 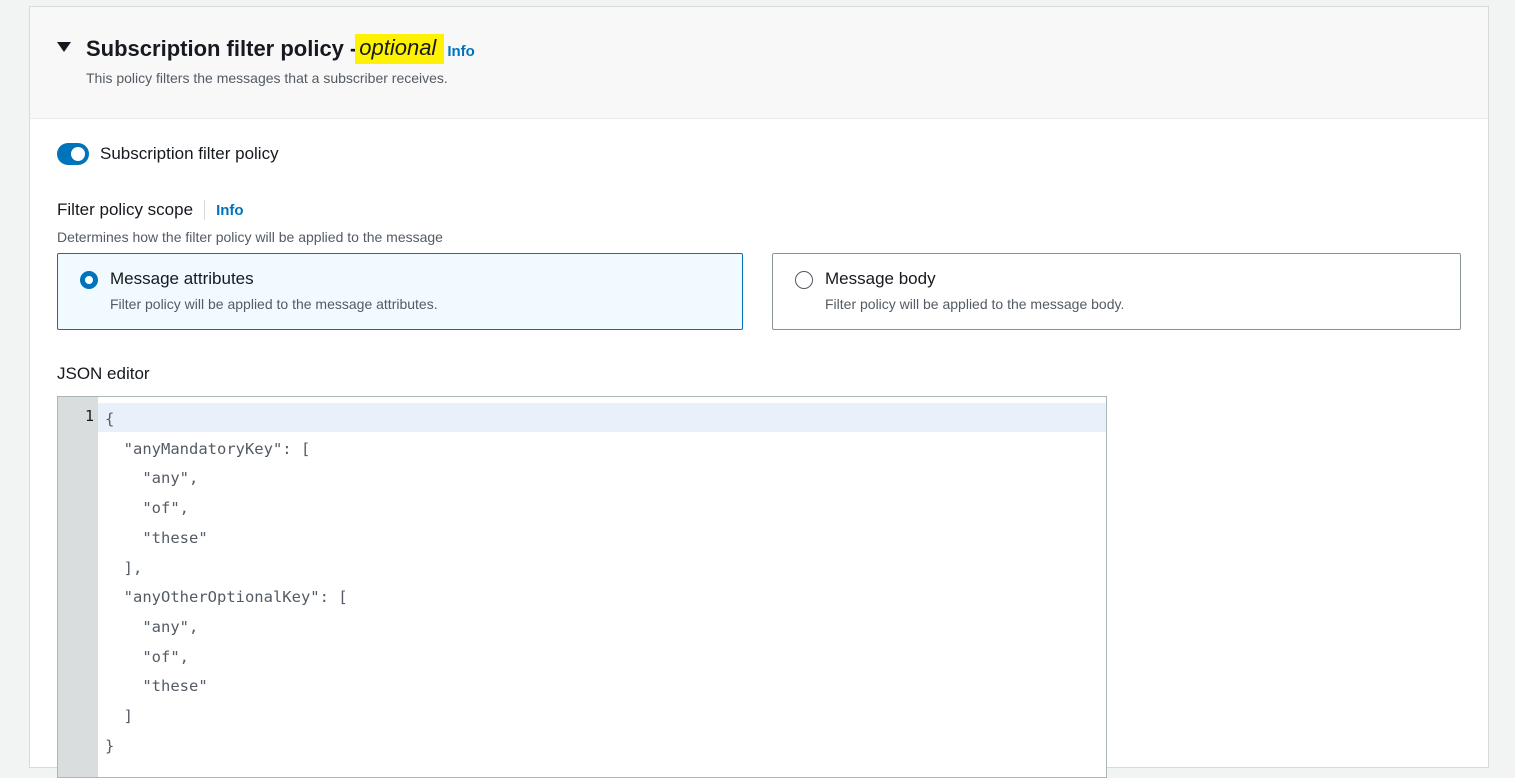 I want to click on editor-gutter: 1, so click(x=78, y=587).